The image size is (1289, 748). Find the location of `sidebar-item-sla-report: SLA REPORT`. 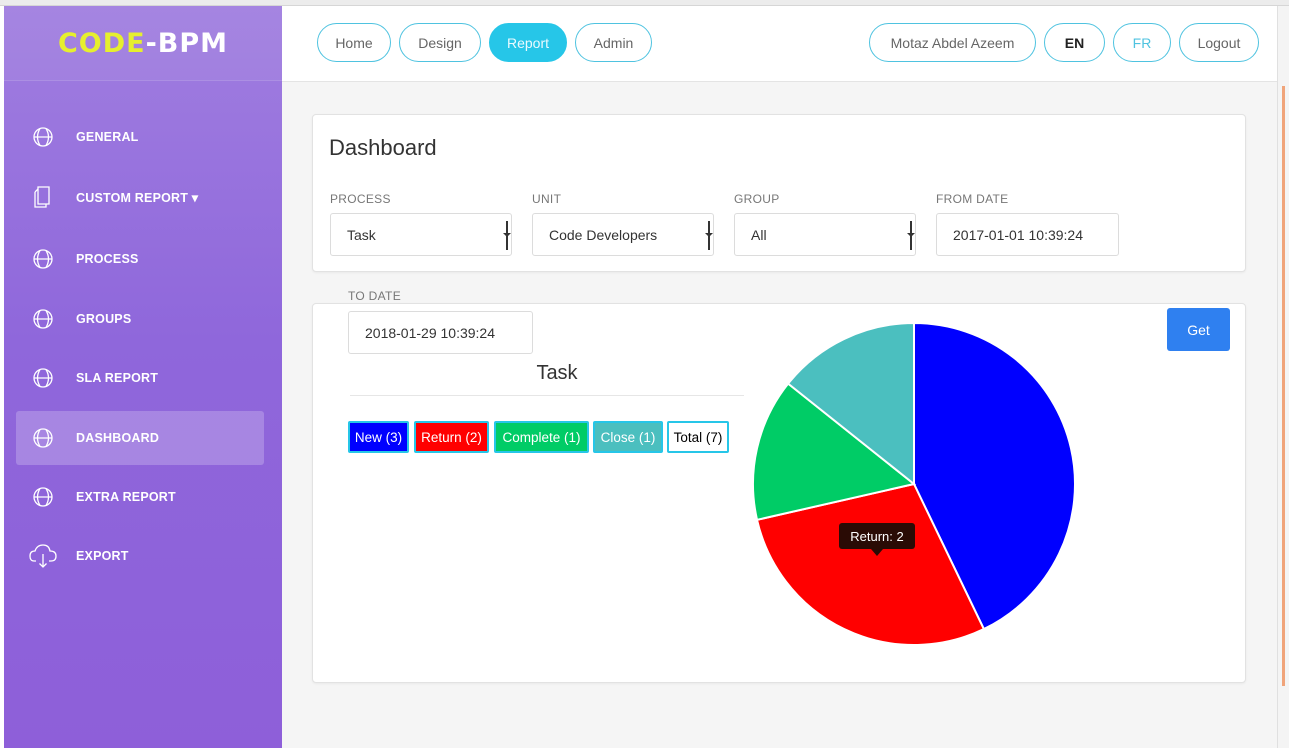

sidebar-item-sla-report: SLA REPORT is located at coordinates (140, 378).